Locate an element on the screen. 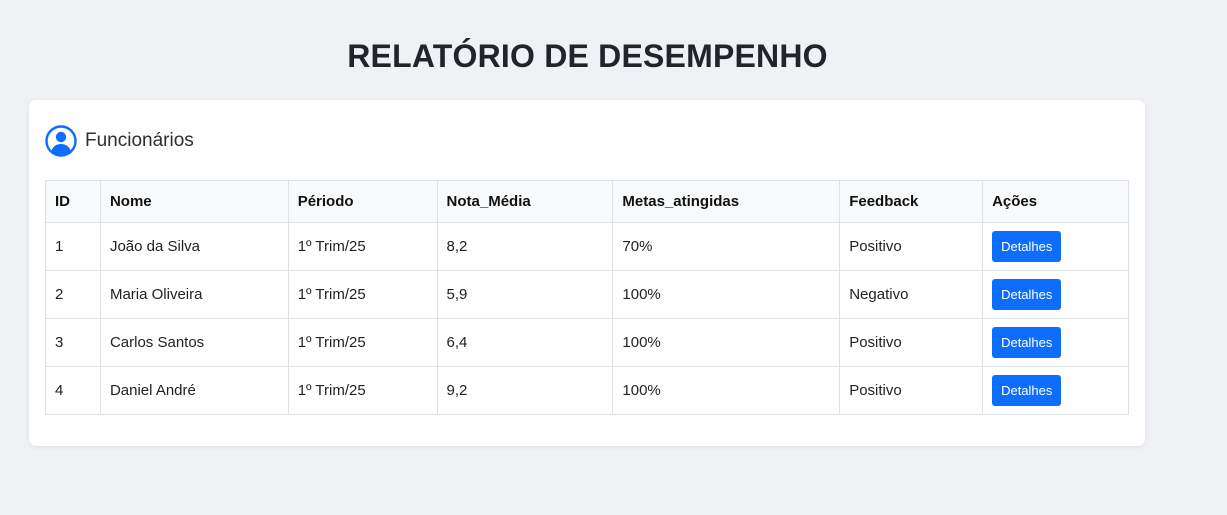  column-header-nota: Nota_Média is located at coordinates (525, 201).